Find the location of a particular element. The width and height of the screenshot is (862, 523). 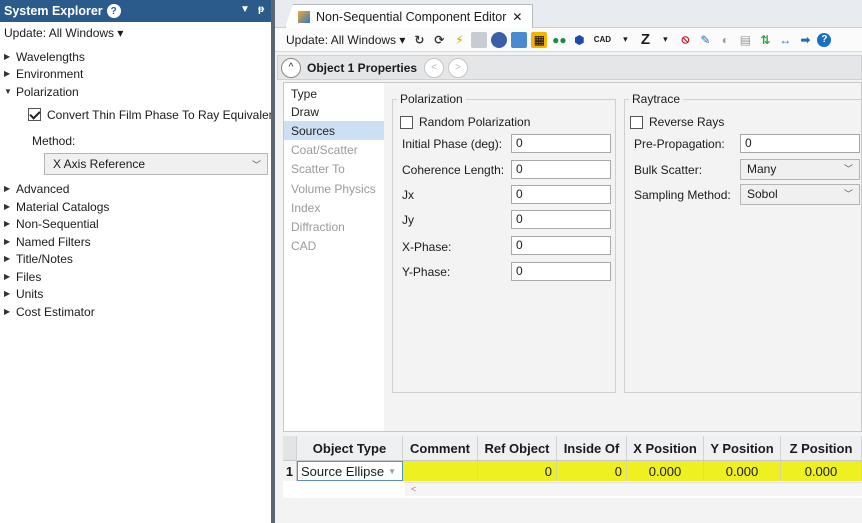

collapse-arrow-icon: ▼ is located at coordinates (10, 91).